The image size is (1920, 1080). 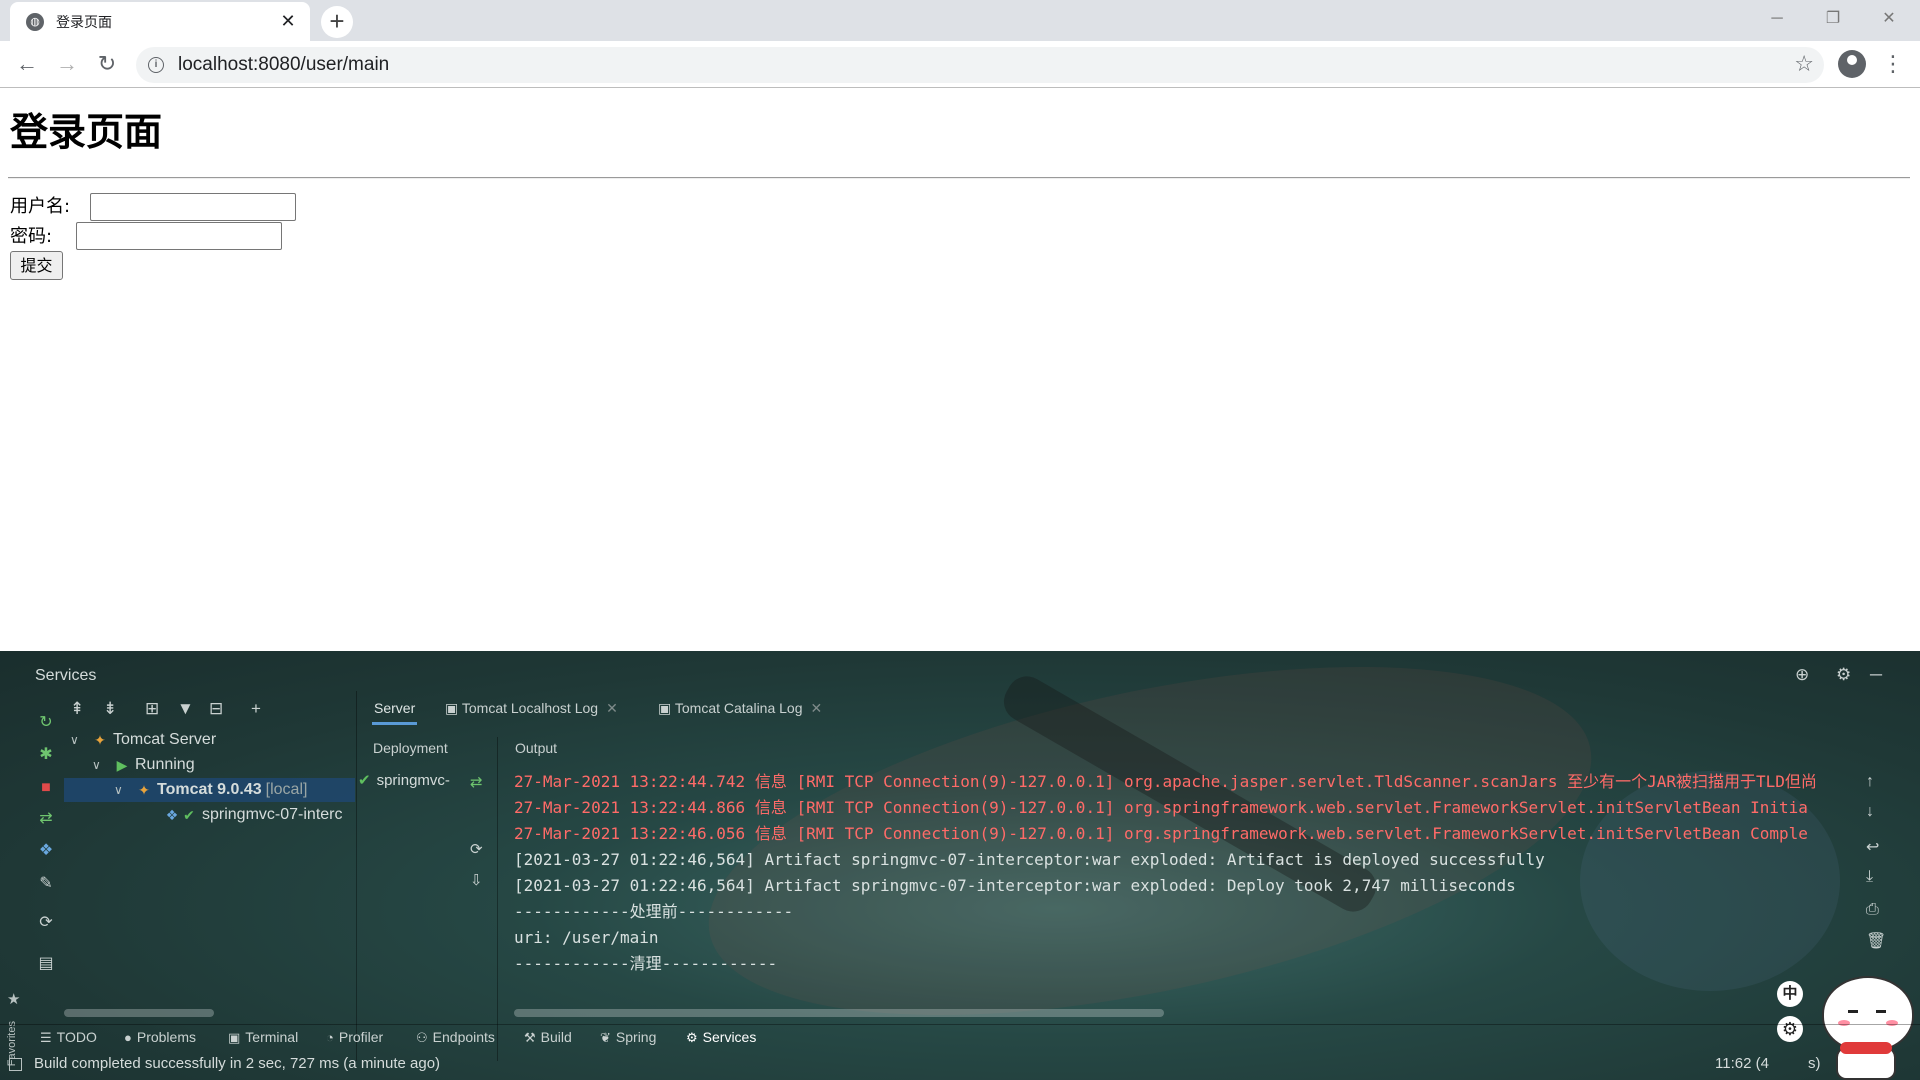 I want to click on output-header: Output, so click(x=536, y=748).